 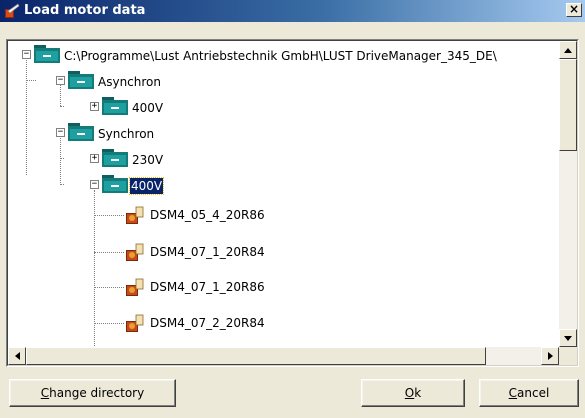 I want to click on scroll-left-button, so click(x=17, y=356).